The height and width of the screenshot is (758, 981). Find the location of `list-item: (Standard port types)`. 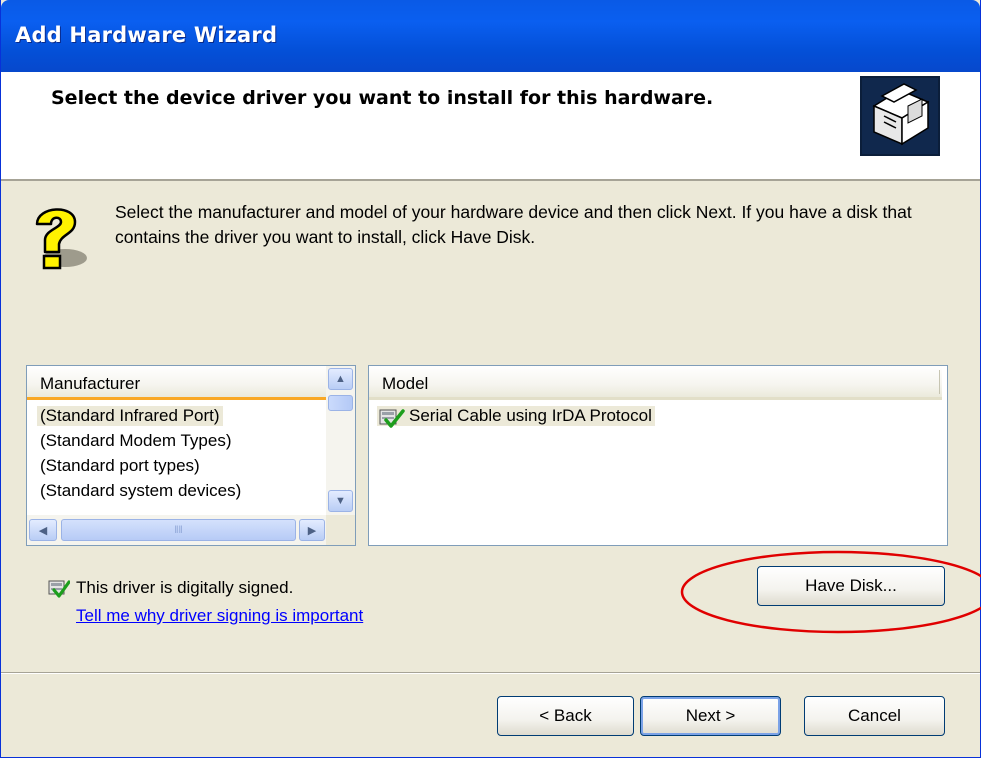

list-item: (Standard port types) is located at coordinates (120, 466).